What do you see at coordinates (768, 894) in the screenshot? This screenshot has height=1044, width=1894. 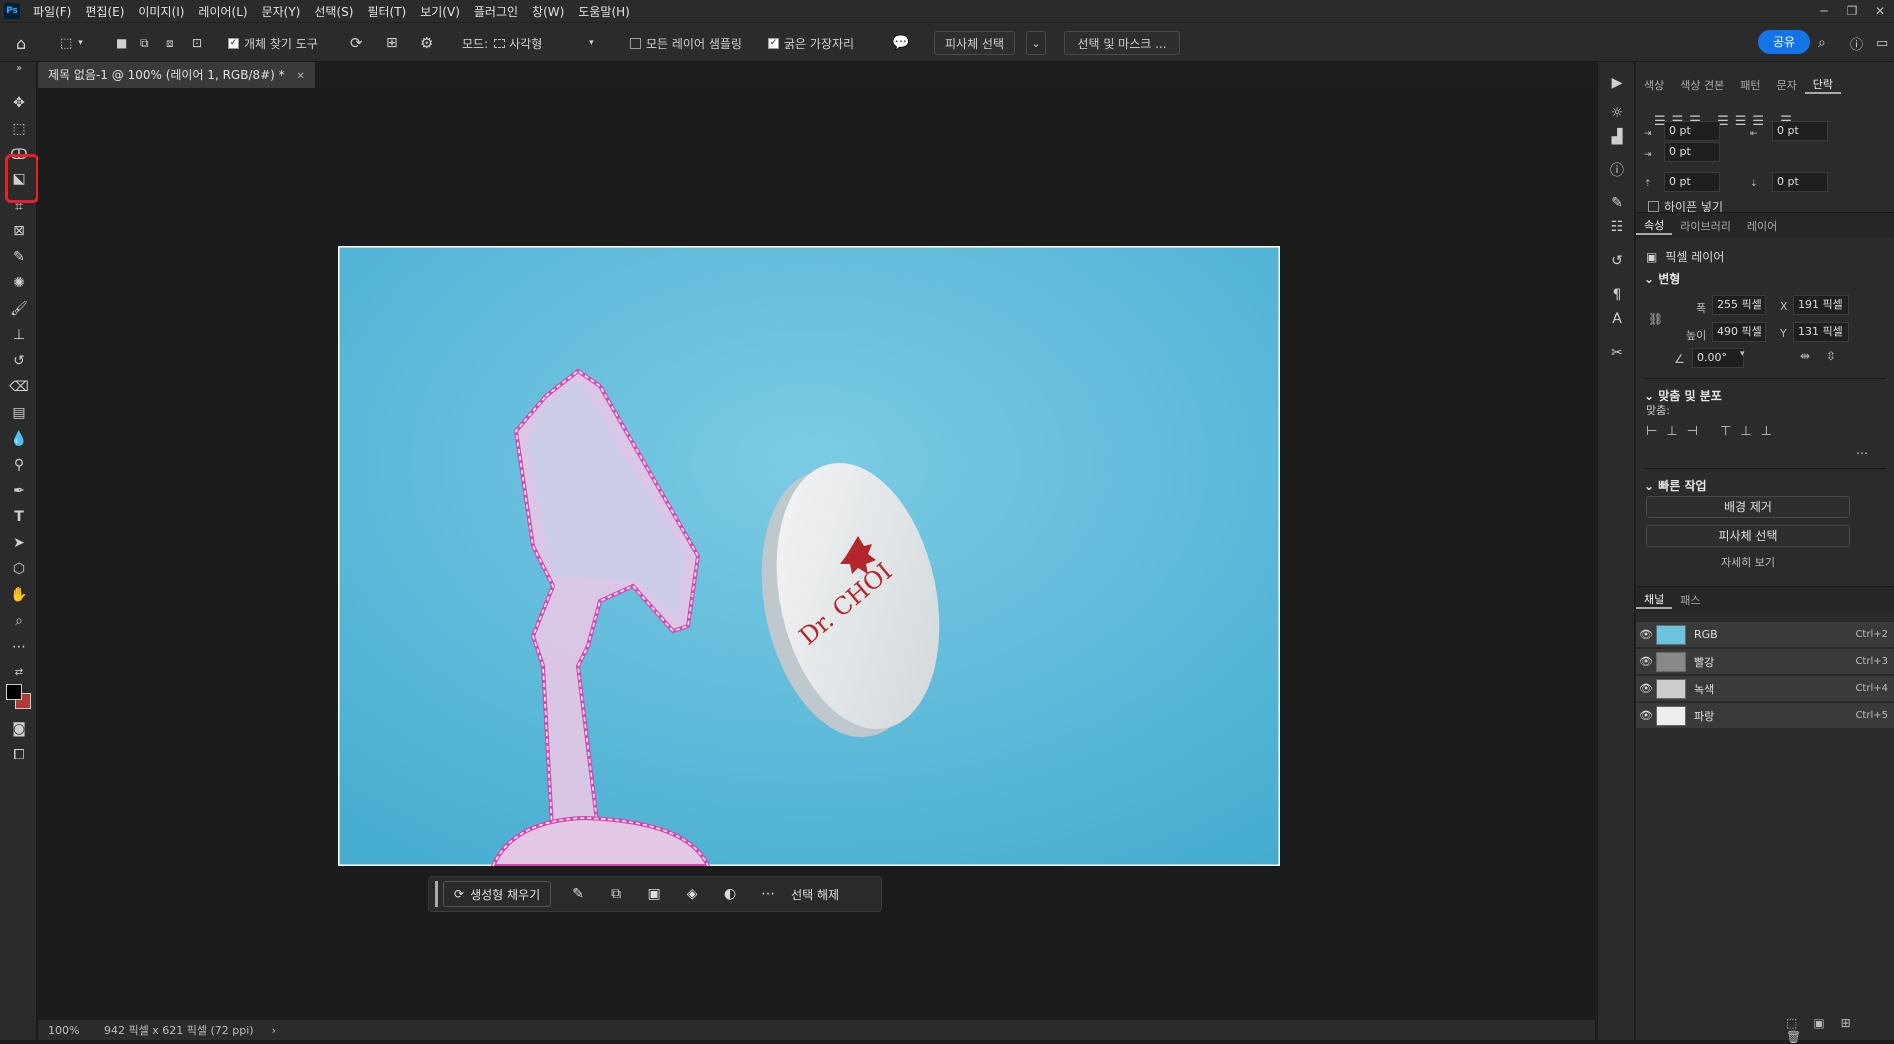 I see `more-options-icon: ⋯` at bounding box center [768, 894].